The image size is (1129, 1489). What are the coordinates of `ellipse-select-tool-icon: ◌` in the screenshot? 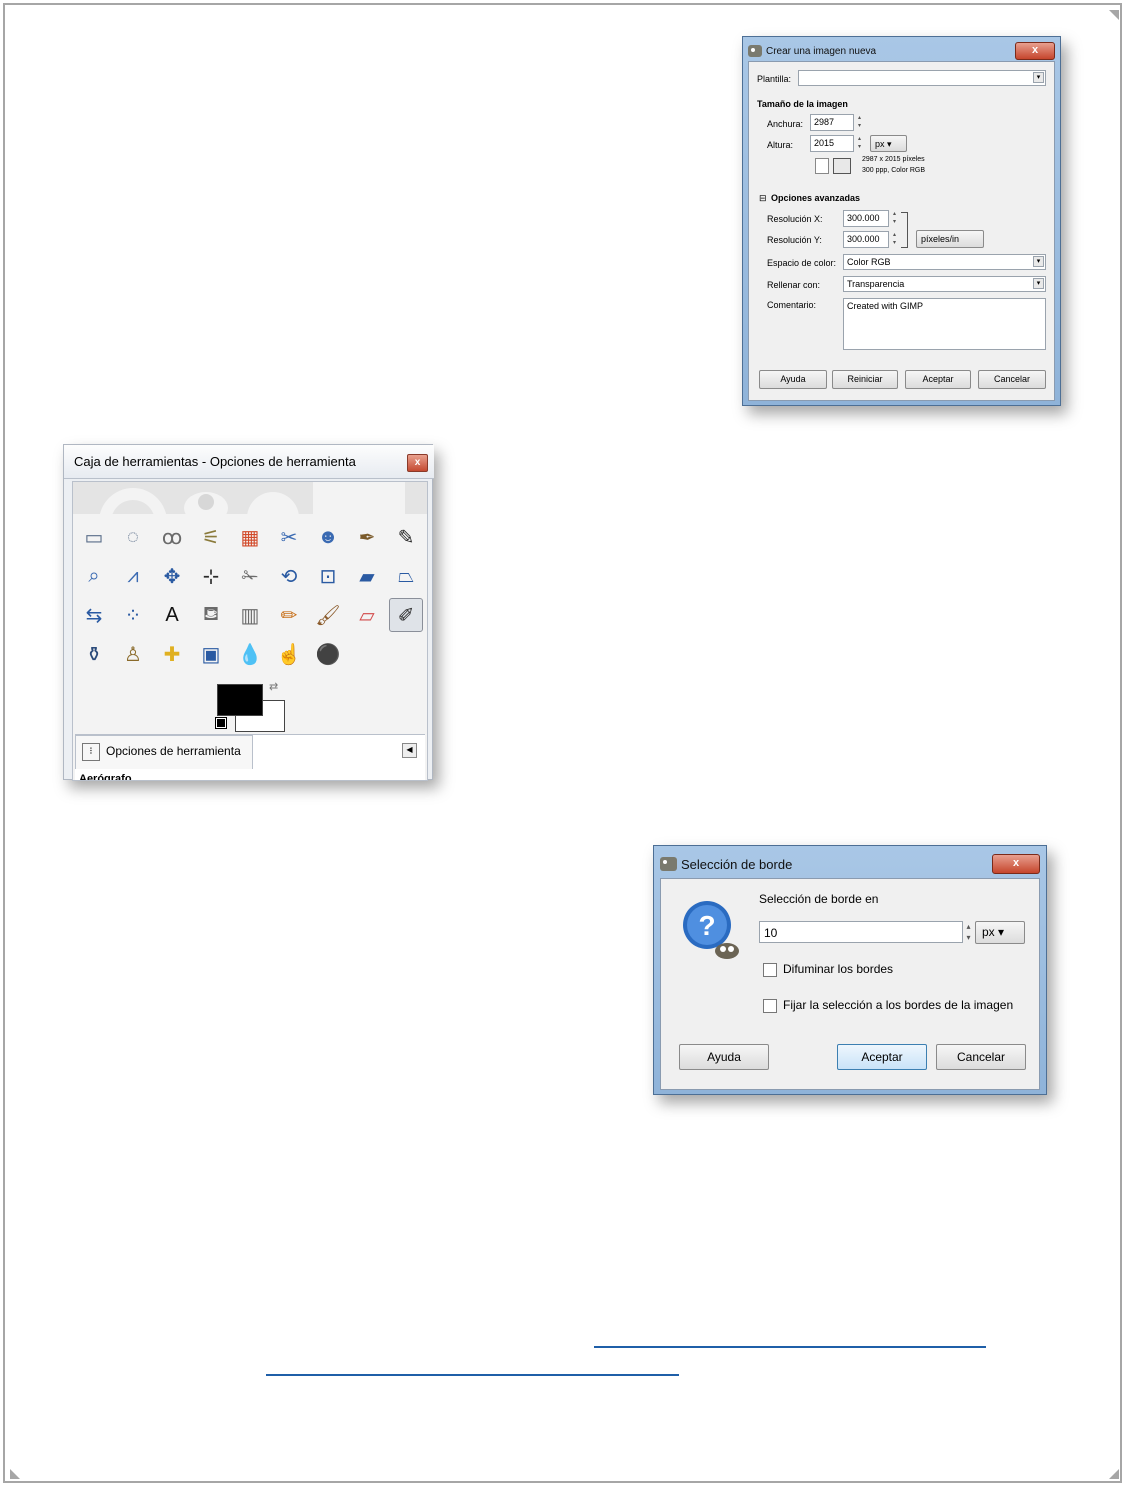 It's located at (133, 537).